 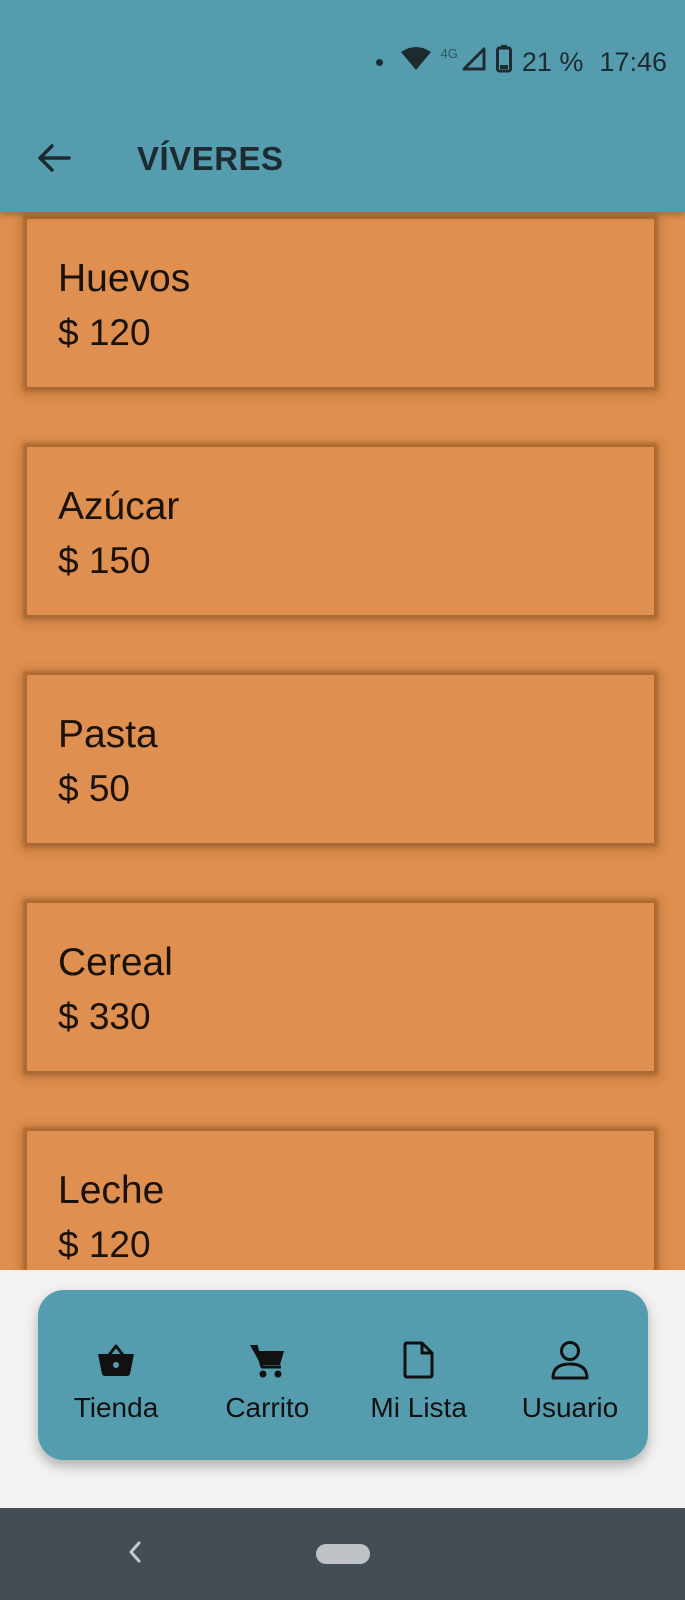 What do you see at coordinates (503, 62) in the screenshot?
I see `battery-icon` at bounding box center [503, 62].